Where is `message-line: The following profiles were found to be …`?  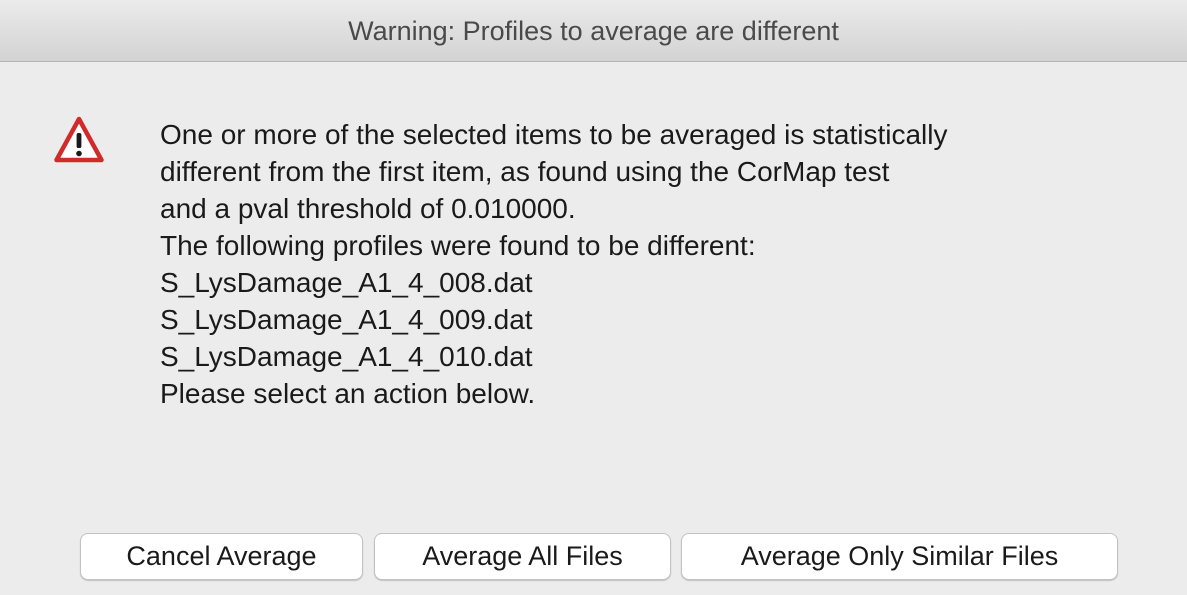 message-line: The following profiles were found to be … is located at coordinates (458, 245).